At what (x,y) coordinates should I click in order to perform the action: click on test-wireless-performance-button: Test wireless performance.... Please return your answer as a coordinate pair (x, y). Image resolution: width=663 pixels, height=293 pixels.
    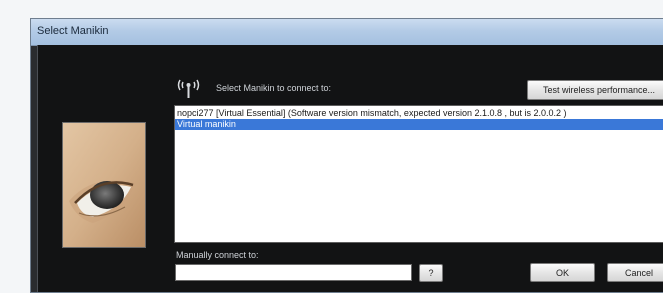
    Looking at the image, I should click on (595, 90).